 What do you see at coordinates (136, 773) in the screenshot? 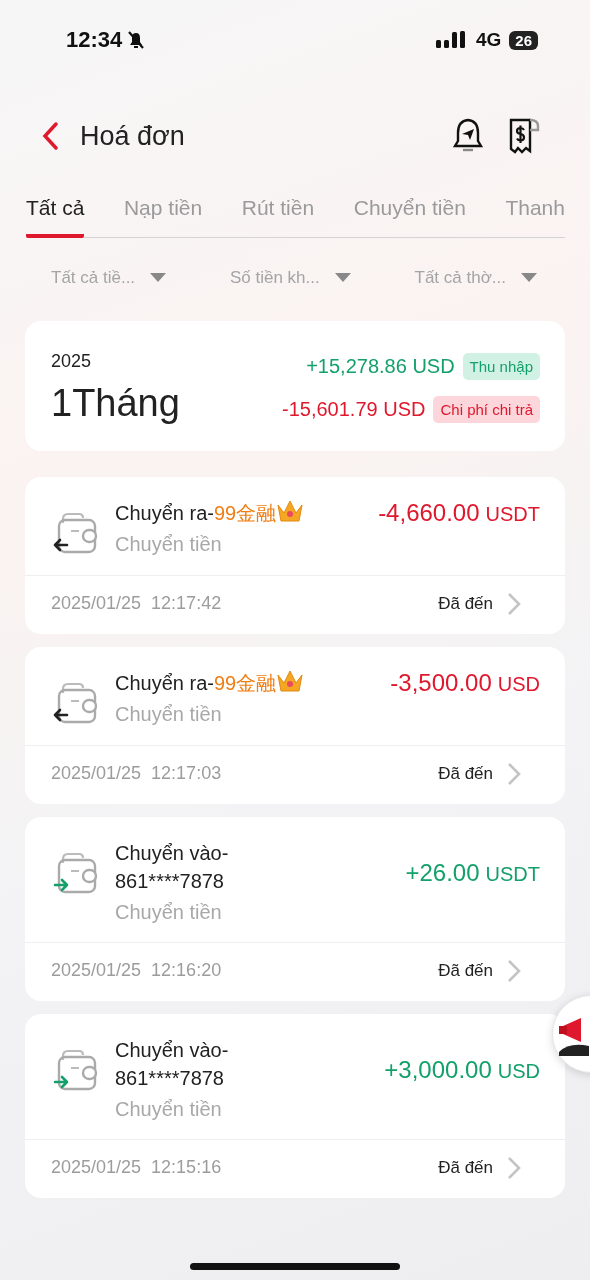
I see `transaction-date: 2025/01/25 12:17:03` at bounding box center [136, 773].